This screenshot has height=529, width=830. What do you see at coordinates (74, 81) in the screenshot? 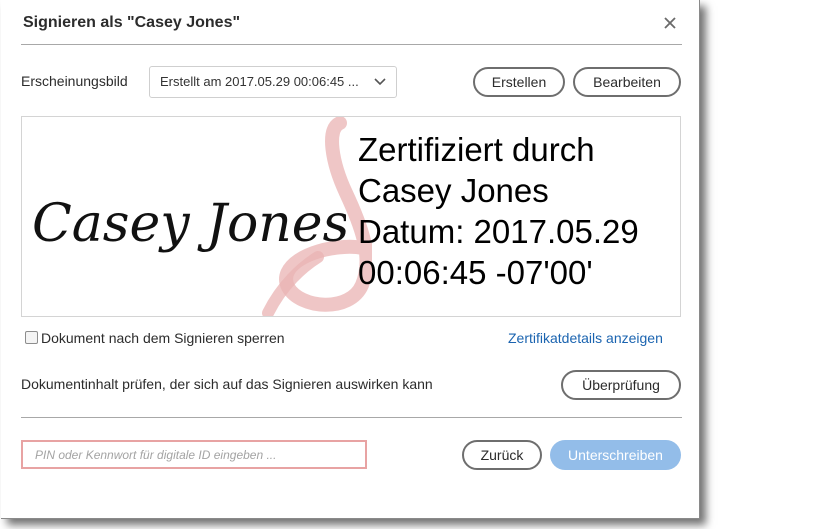
I see `appearance-label: Erscheinungsbild` at bounding box center [74, 81].